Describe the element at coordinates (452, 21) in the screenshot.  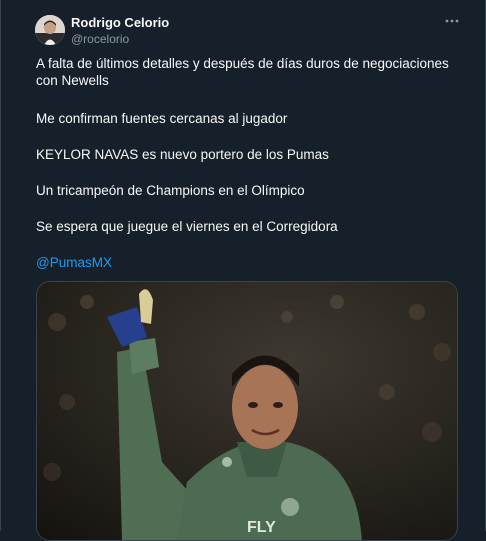
I see `more-dots-icon` at that location.